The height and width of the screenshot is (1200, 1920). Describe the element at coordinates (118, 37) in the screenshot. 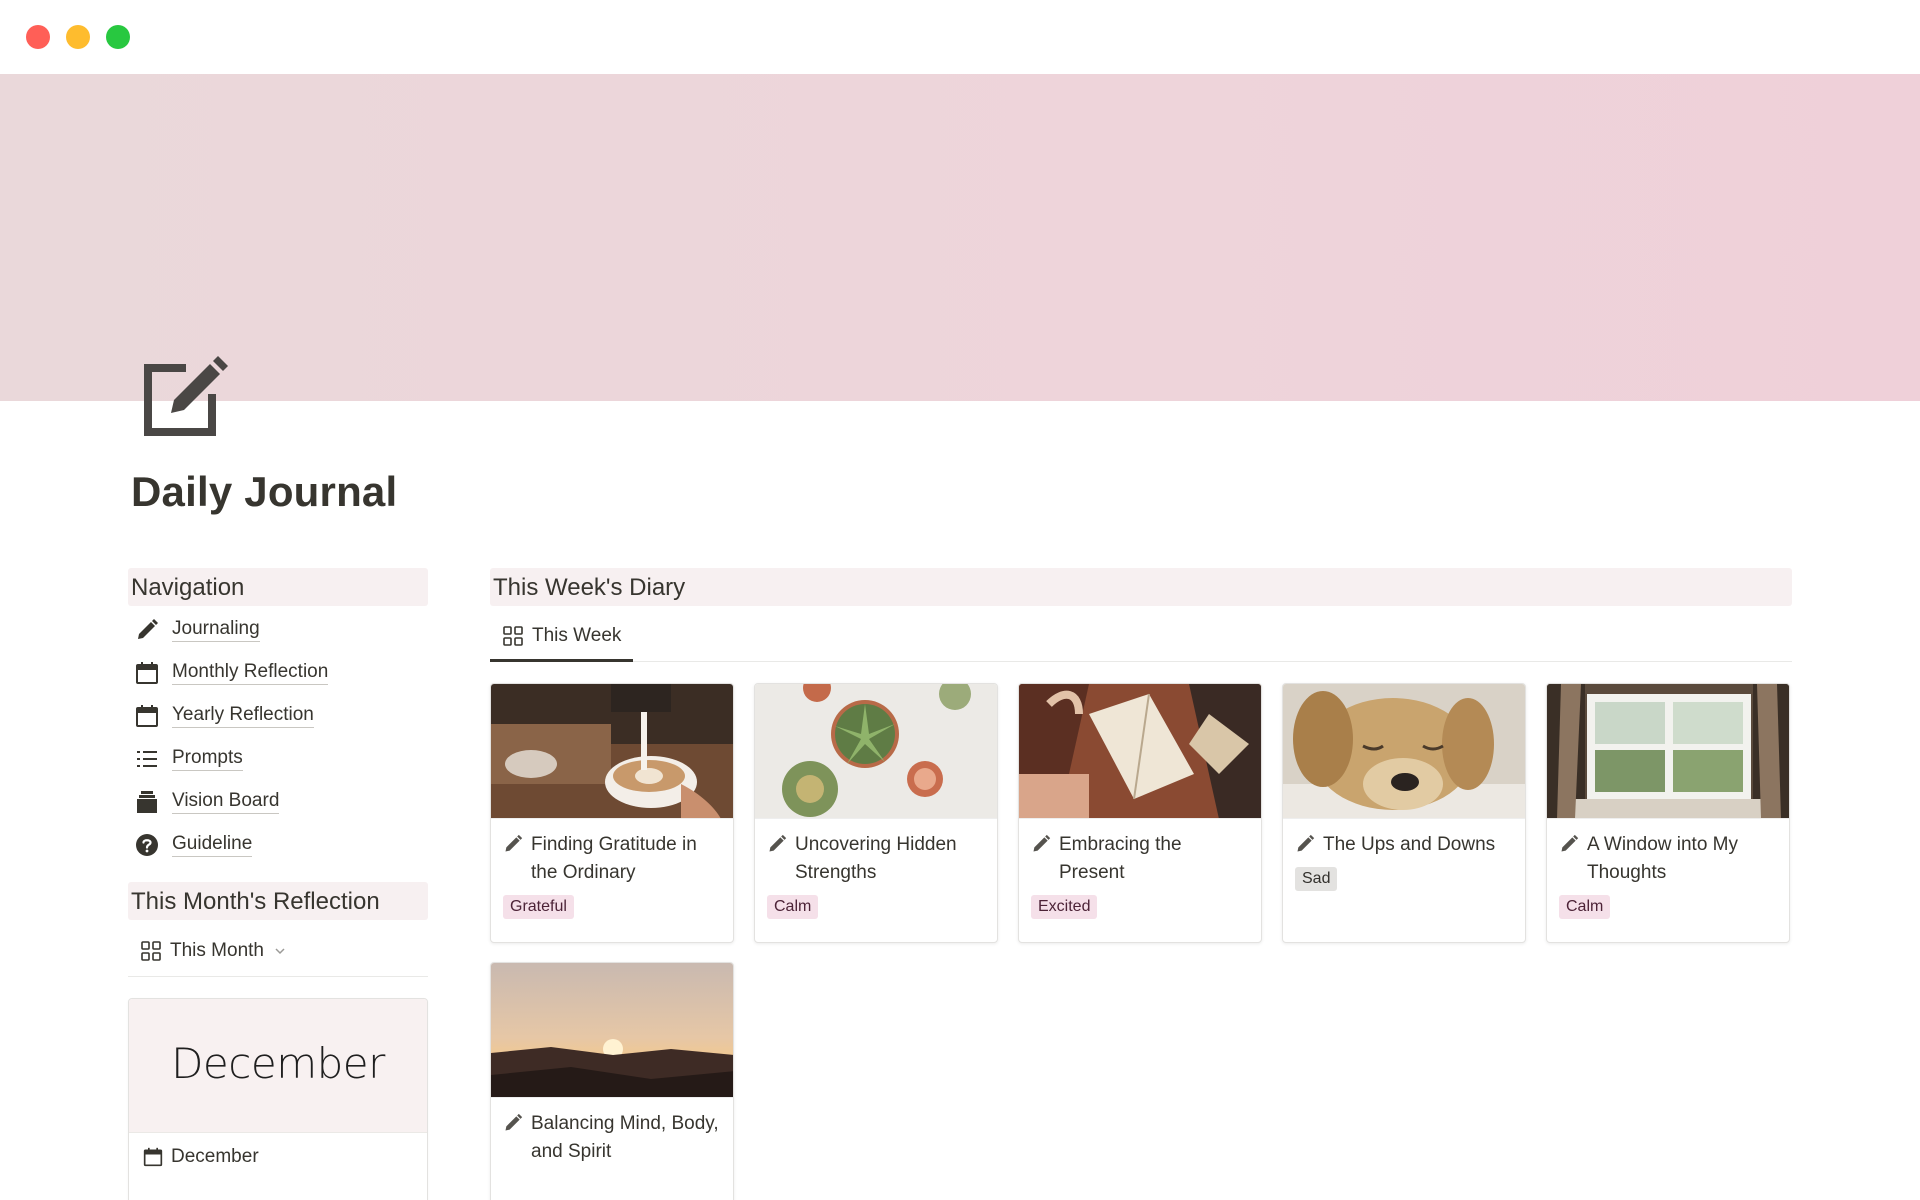

I see `maximize-window-button` at that location.